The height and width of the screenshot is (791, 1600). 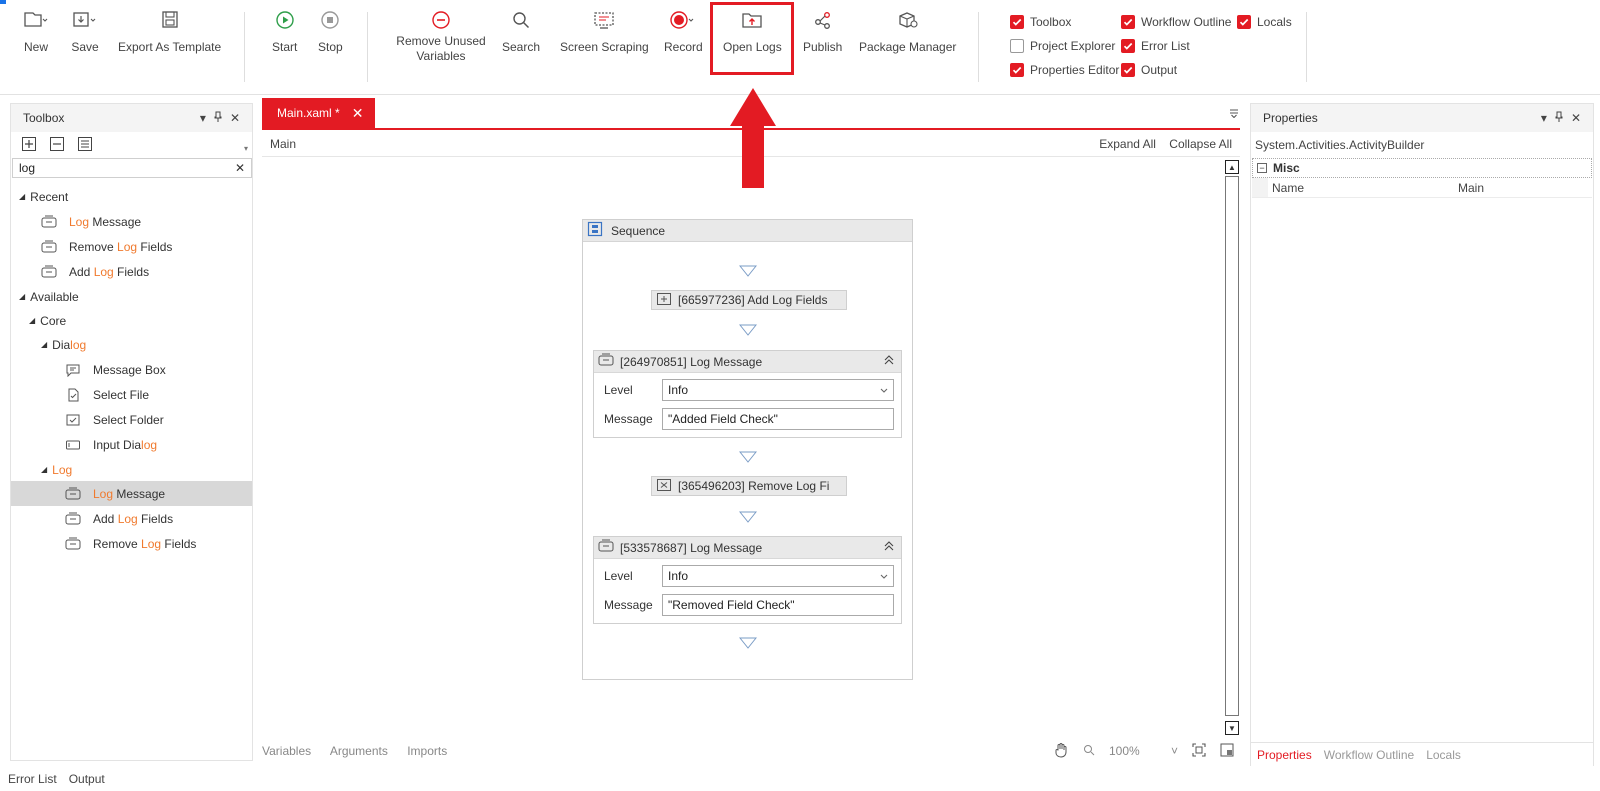 I want to click on tree-item-recent-remove-log-fields: Remove Log Fields, so click(x=131, y=246).